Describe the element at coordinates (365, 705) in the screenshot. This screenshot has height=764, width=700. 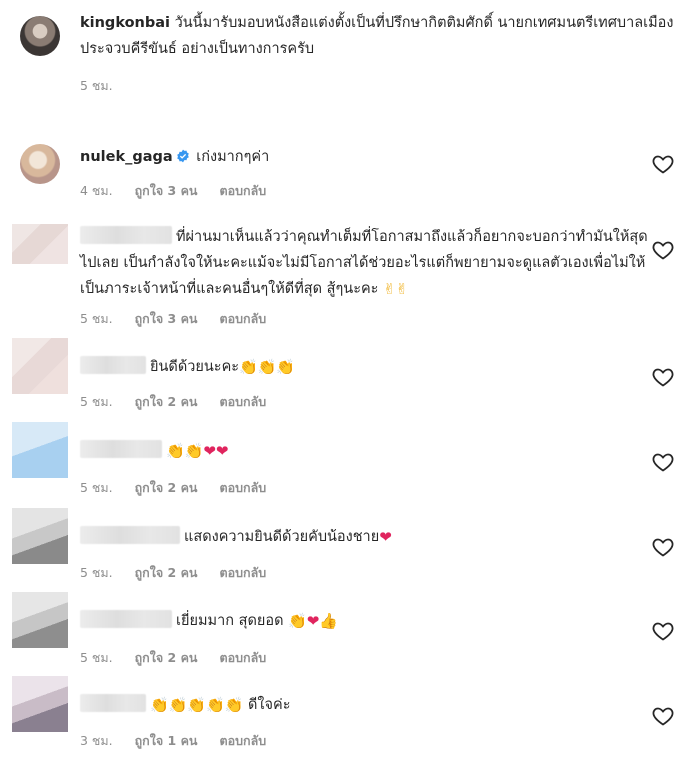
I see `comment-text: 👏👏👏👏👏 ดีใจค่ะ` at that location.